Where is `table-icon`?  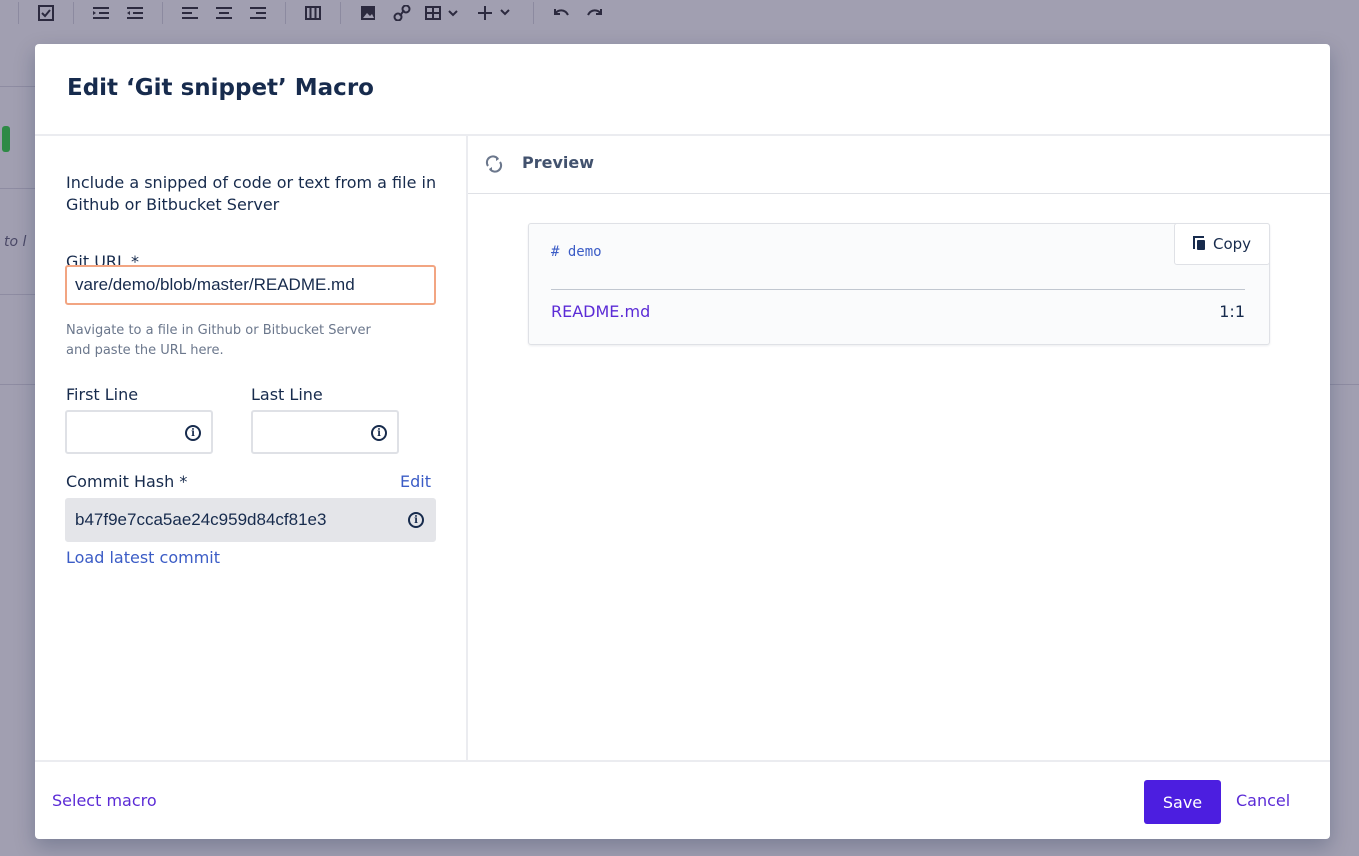
table-icon is located at coordinates (445, 13).